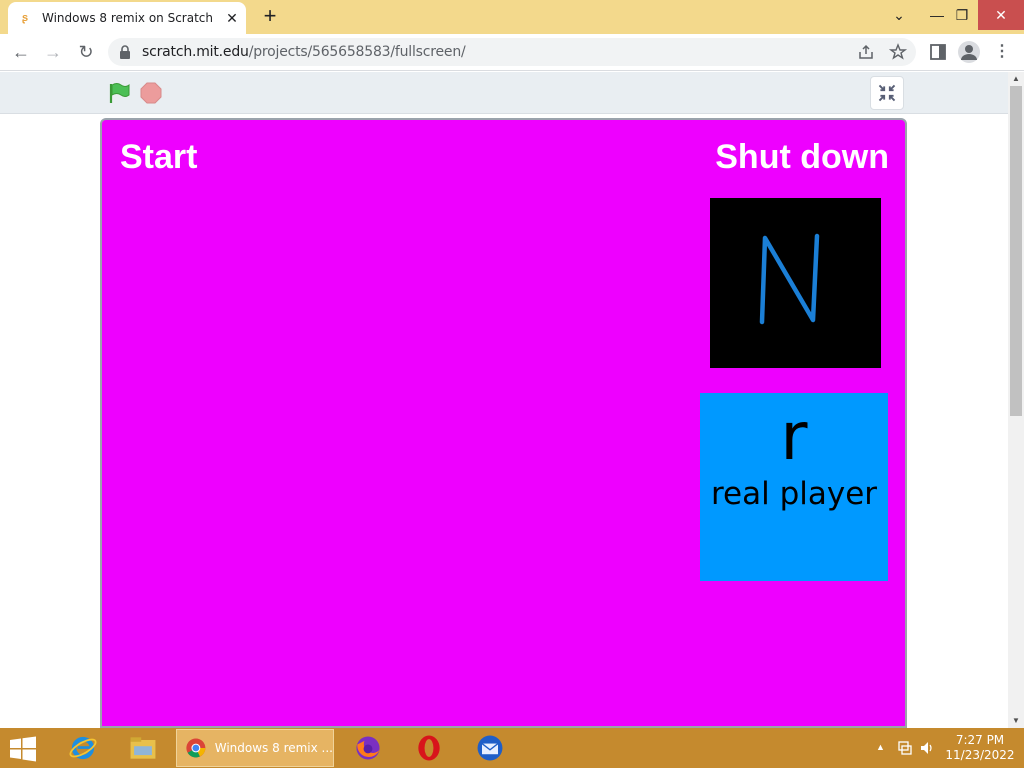  Describe the element at coordinates (158, 157) in the screenshot. I see `start-label: Start` at that location.